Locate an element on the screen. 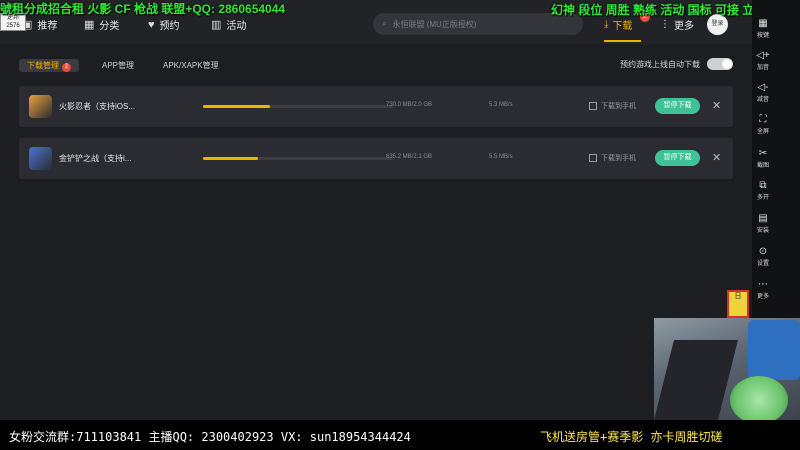 The image size is (800, 450). game-icon-tft is located at coordinates (40, 158).